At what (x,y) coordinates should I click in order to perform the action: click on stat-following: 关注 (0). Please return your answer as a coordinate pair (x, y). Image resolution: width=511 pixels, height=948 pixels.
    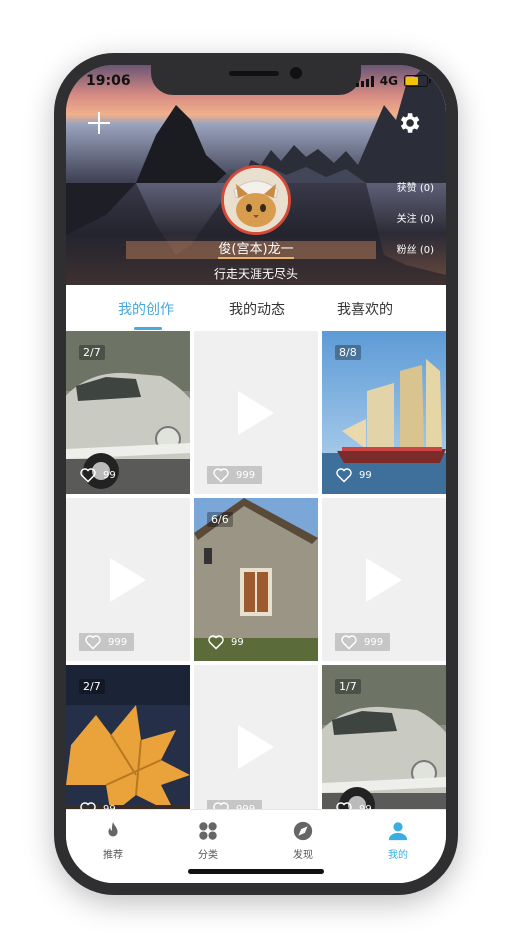
    Looking at the image, I should click on (415, 217).